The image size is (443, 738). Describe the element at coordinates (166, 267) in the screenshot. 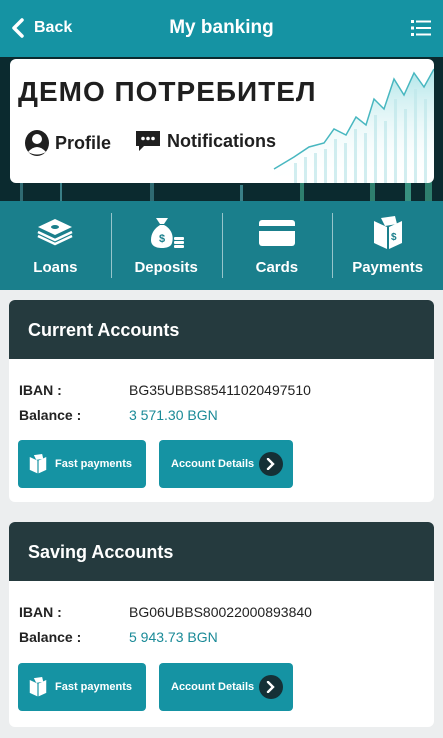

I see `nav-label-deposits: Deposits` at that location.